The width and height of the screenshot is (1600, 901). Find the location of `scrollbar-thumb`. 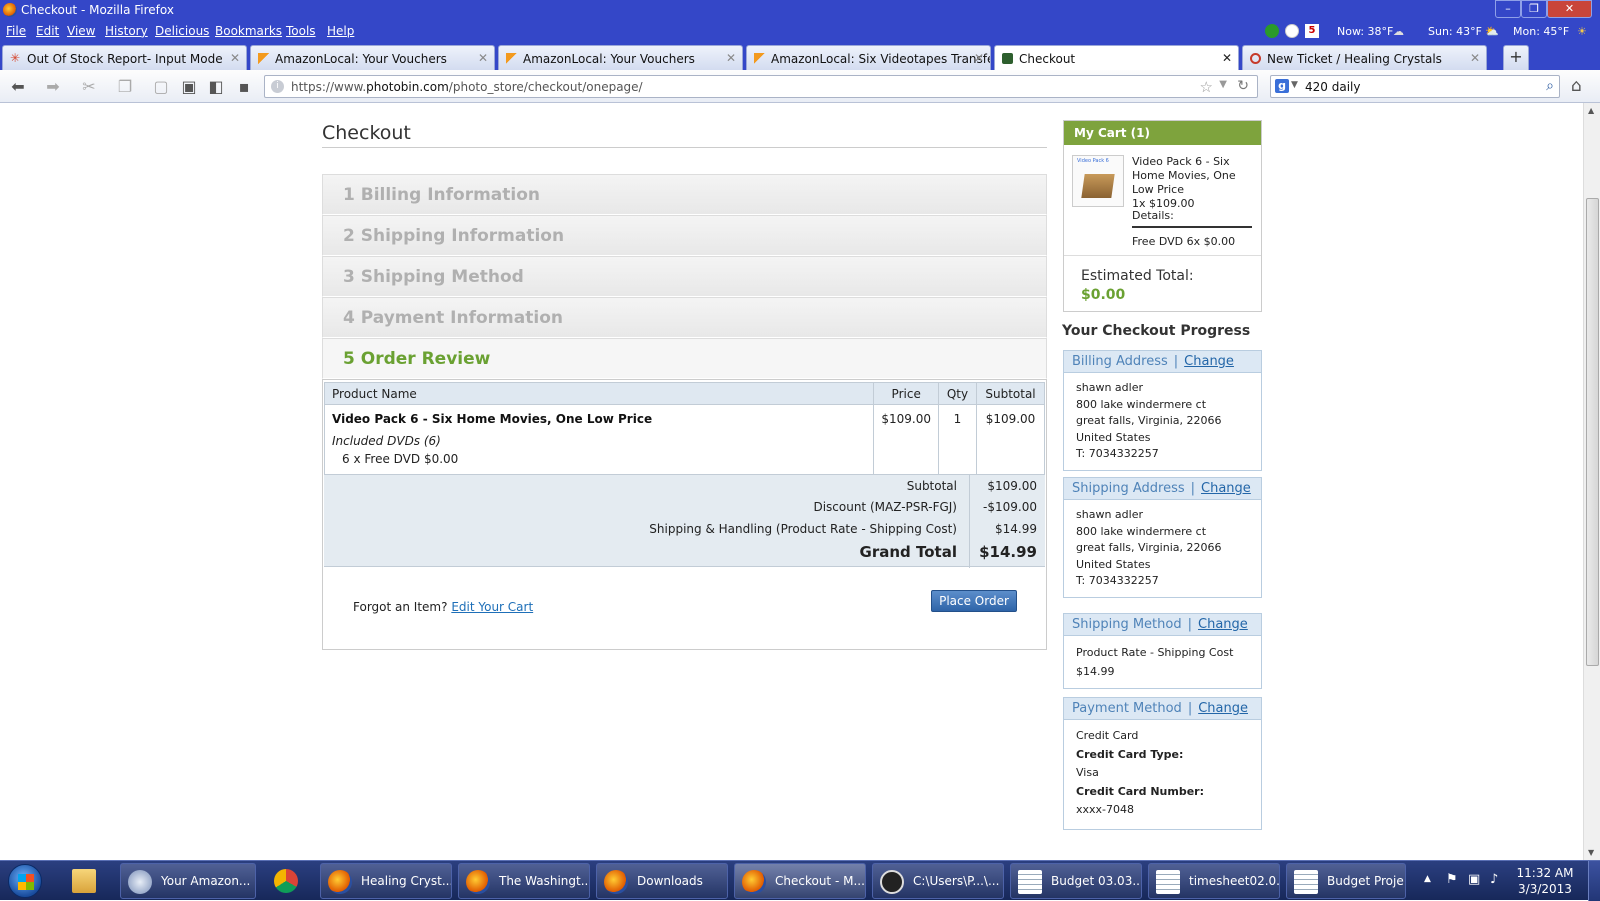

scrollbar-thumb is located at coordinates (1592, 432).